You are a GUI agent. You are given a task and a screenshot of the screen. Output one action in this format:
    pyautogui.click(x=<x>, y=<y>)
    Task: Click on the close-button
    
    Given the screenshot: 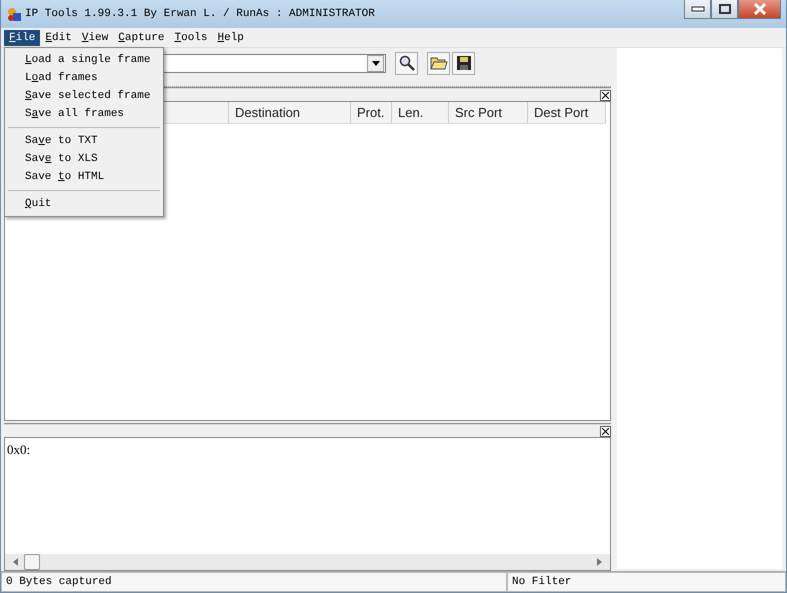 What is the action you would take?
    pyautogui.click(x=759, y=9)
    